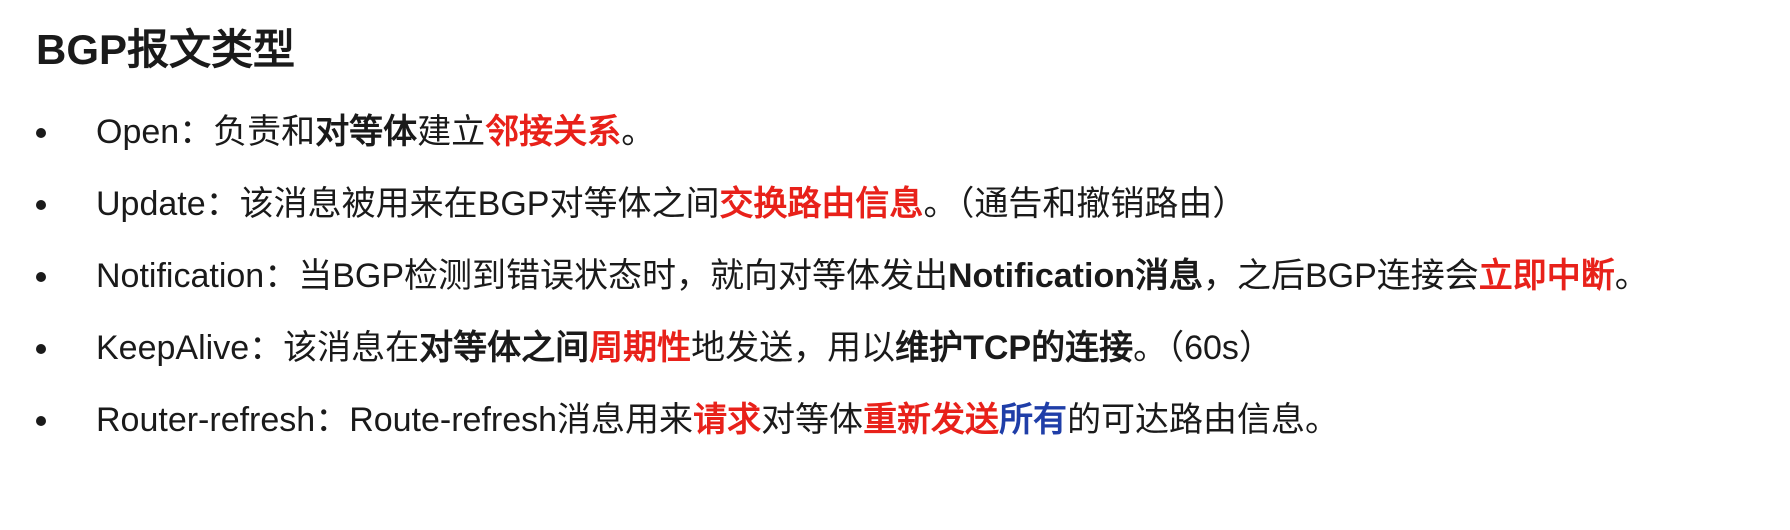 Image resolution: width=1790 pixels, height=530 pixels. Describe the element at coordinates (1033, 420) in the screenshot. I see `blue-highlight-segment: 所有` at that location.